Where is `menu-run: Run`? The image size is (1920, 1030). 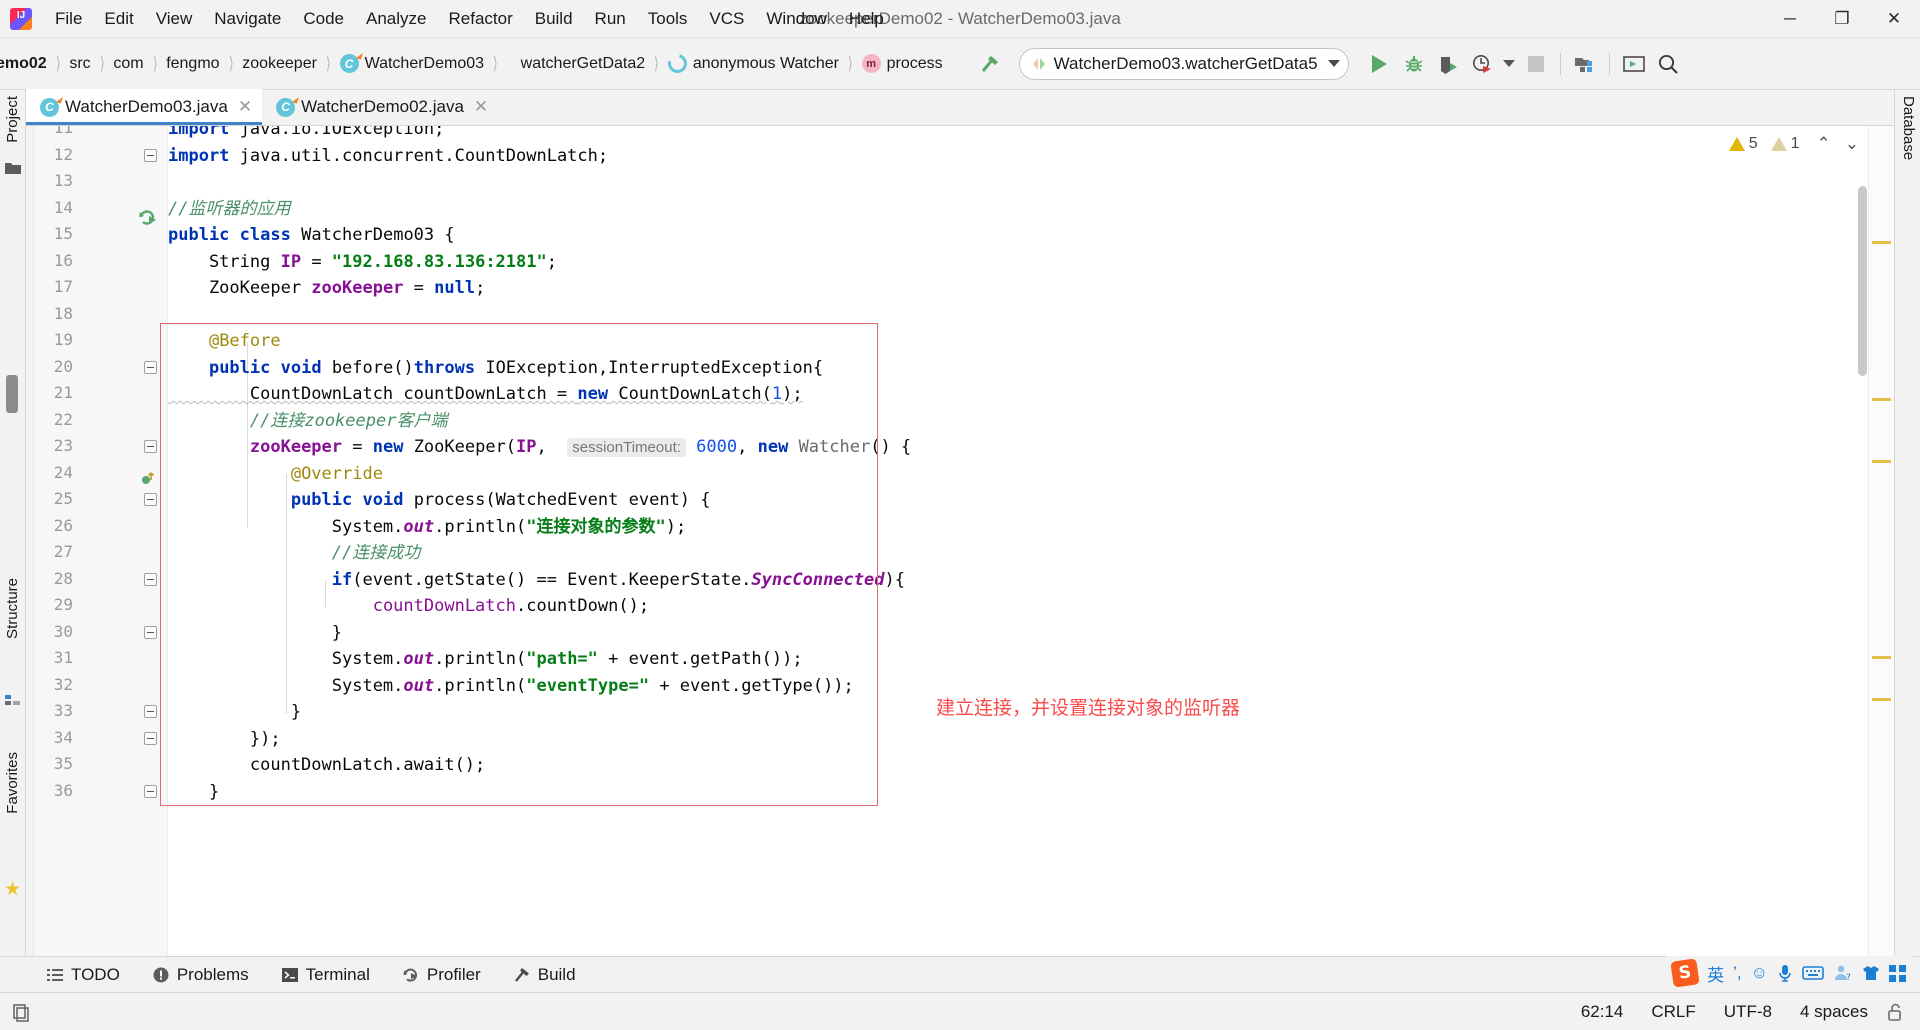
menu-run: Run is located at coordinates (610, 19).